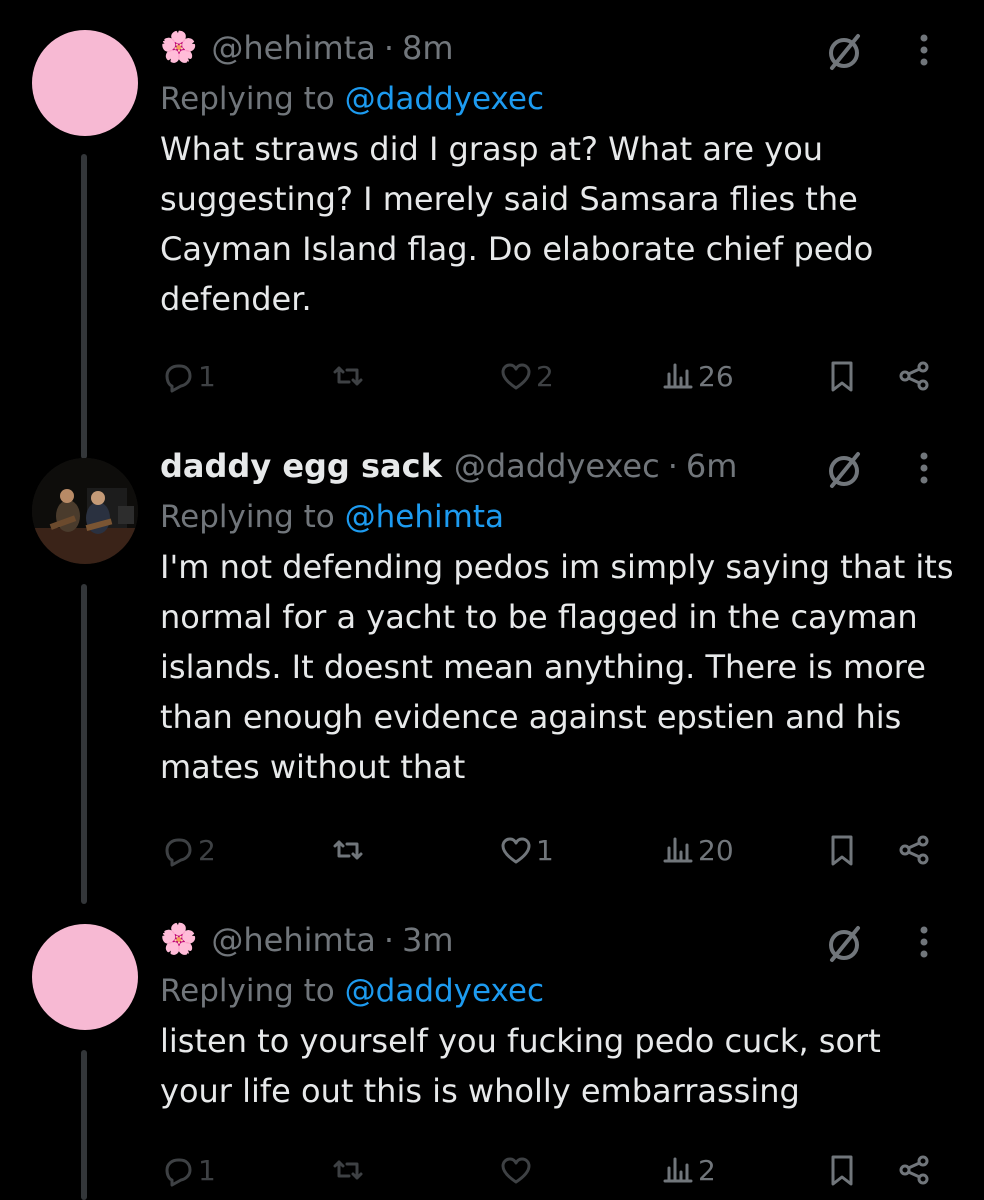 The height and width of the screenshot is (1200, 984). I want to click on replying-to: Replying to @hehimta, so click(552, 517).